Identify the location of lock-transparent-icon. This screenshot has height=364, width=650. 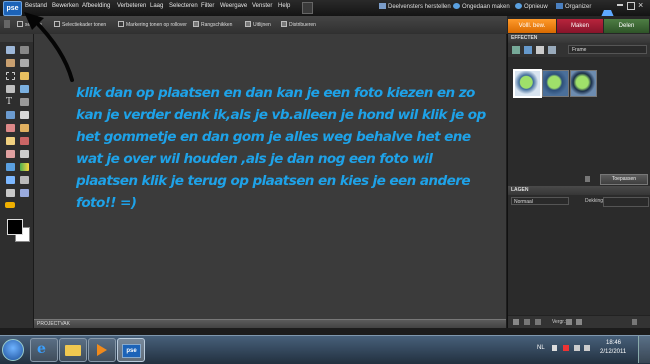
(569, 322).